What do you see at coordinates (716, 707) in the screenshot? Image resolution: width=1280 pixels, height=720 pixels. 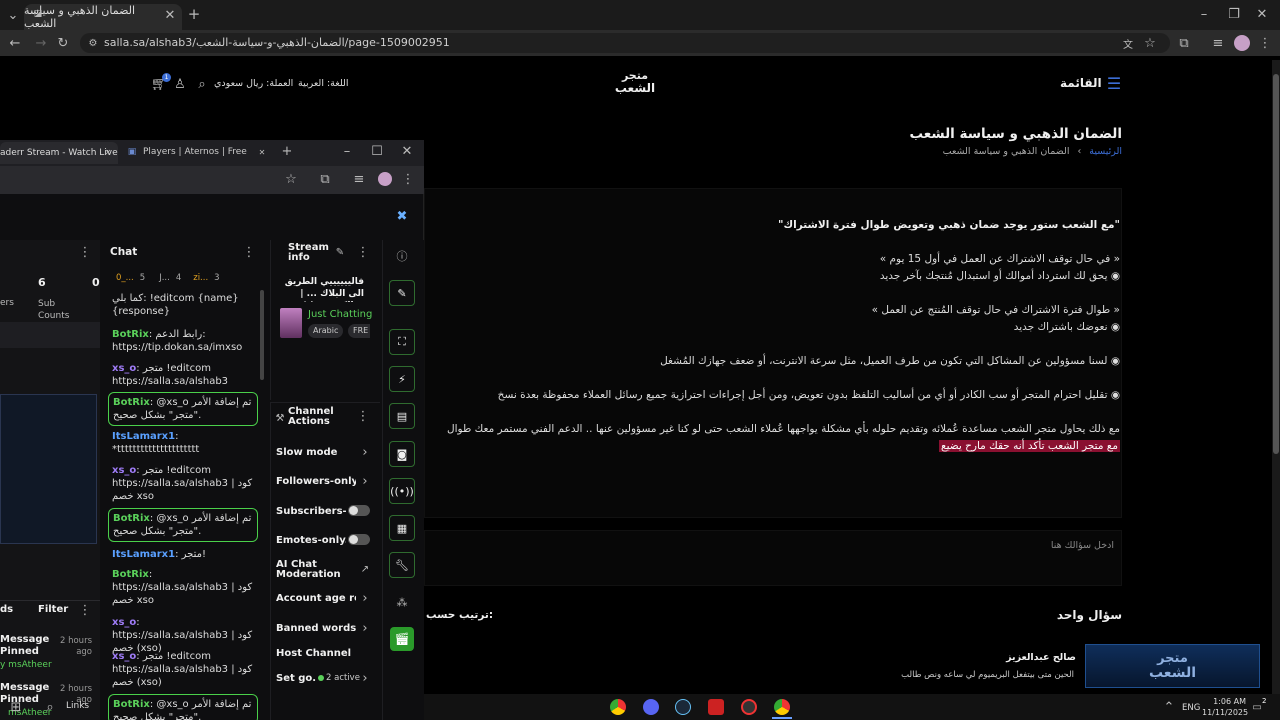 I see `app-taskbar-icon` at bounding box center [716, 707].